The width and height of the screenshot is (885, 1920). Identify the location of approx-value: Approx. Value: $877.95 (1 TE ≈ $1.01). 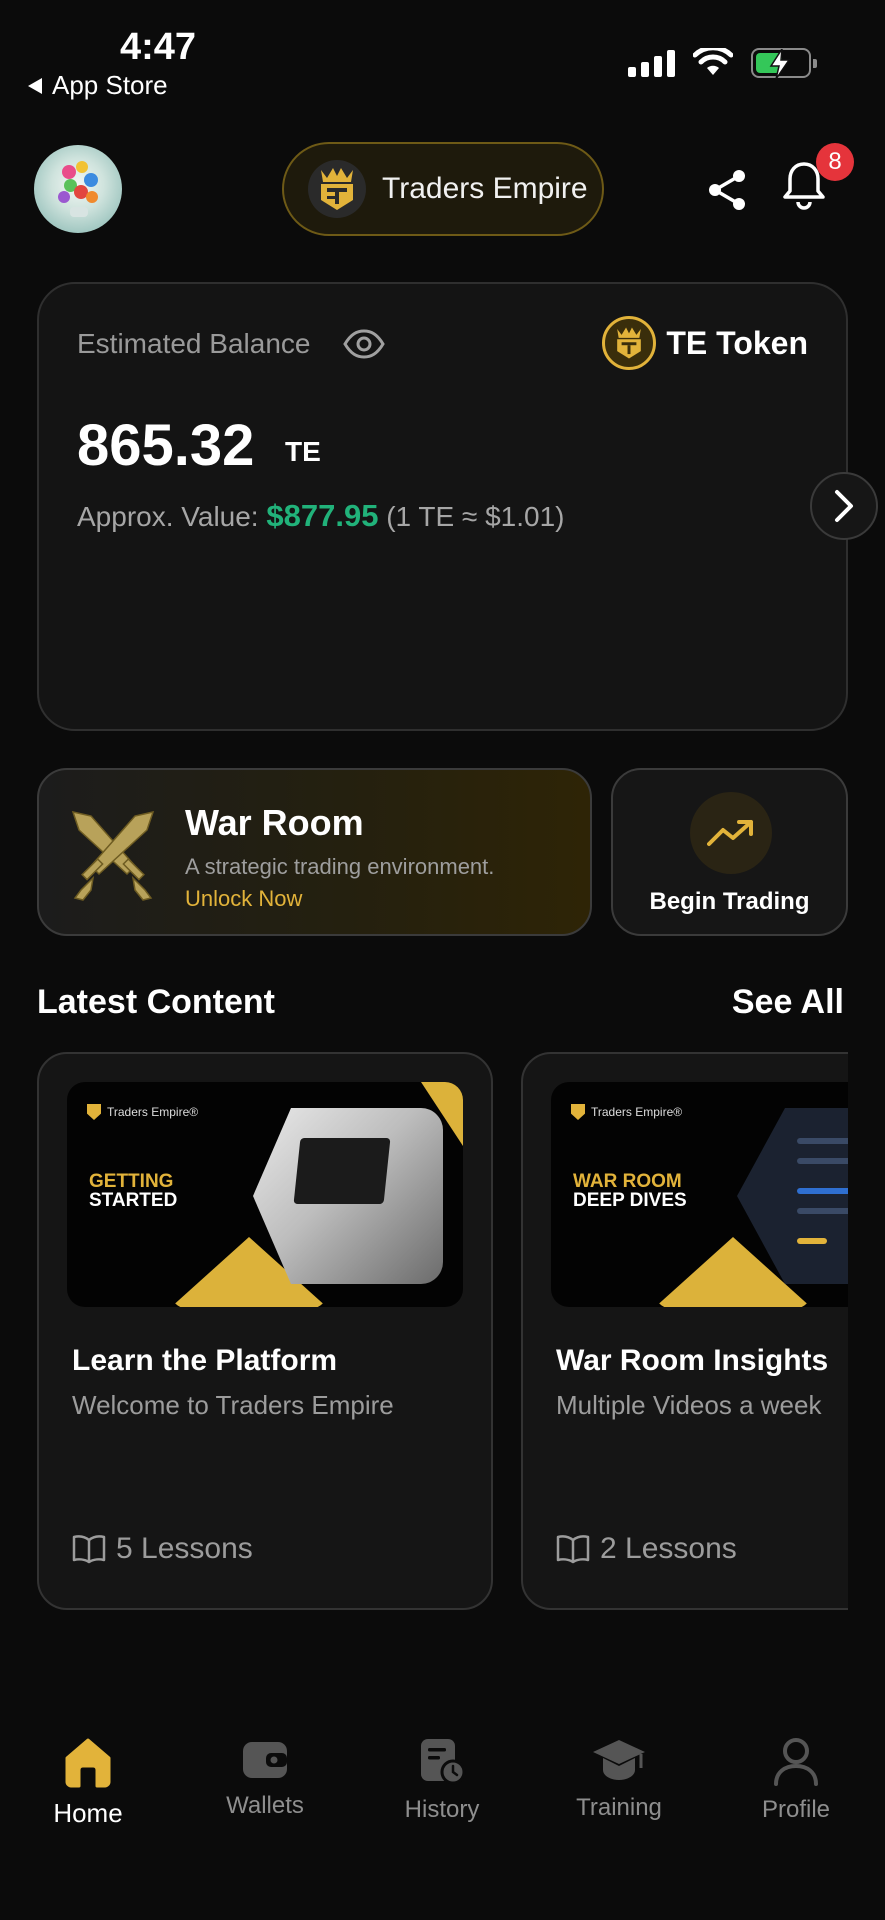
(321, 516).